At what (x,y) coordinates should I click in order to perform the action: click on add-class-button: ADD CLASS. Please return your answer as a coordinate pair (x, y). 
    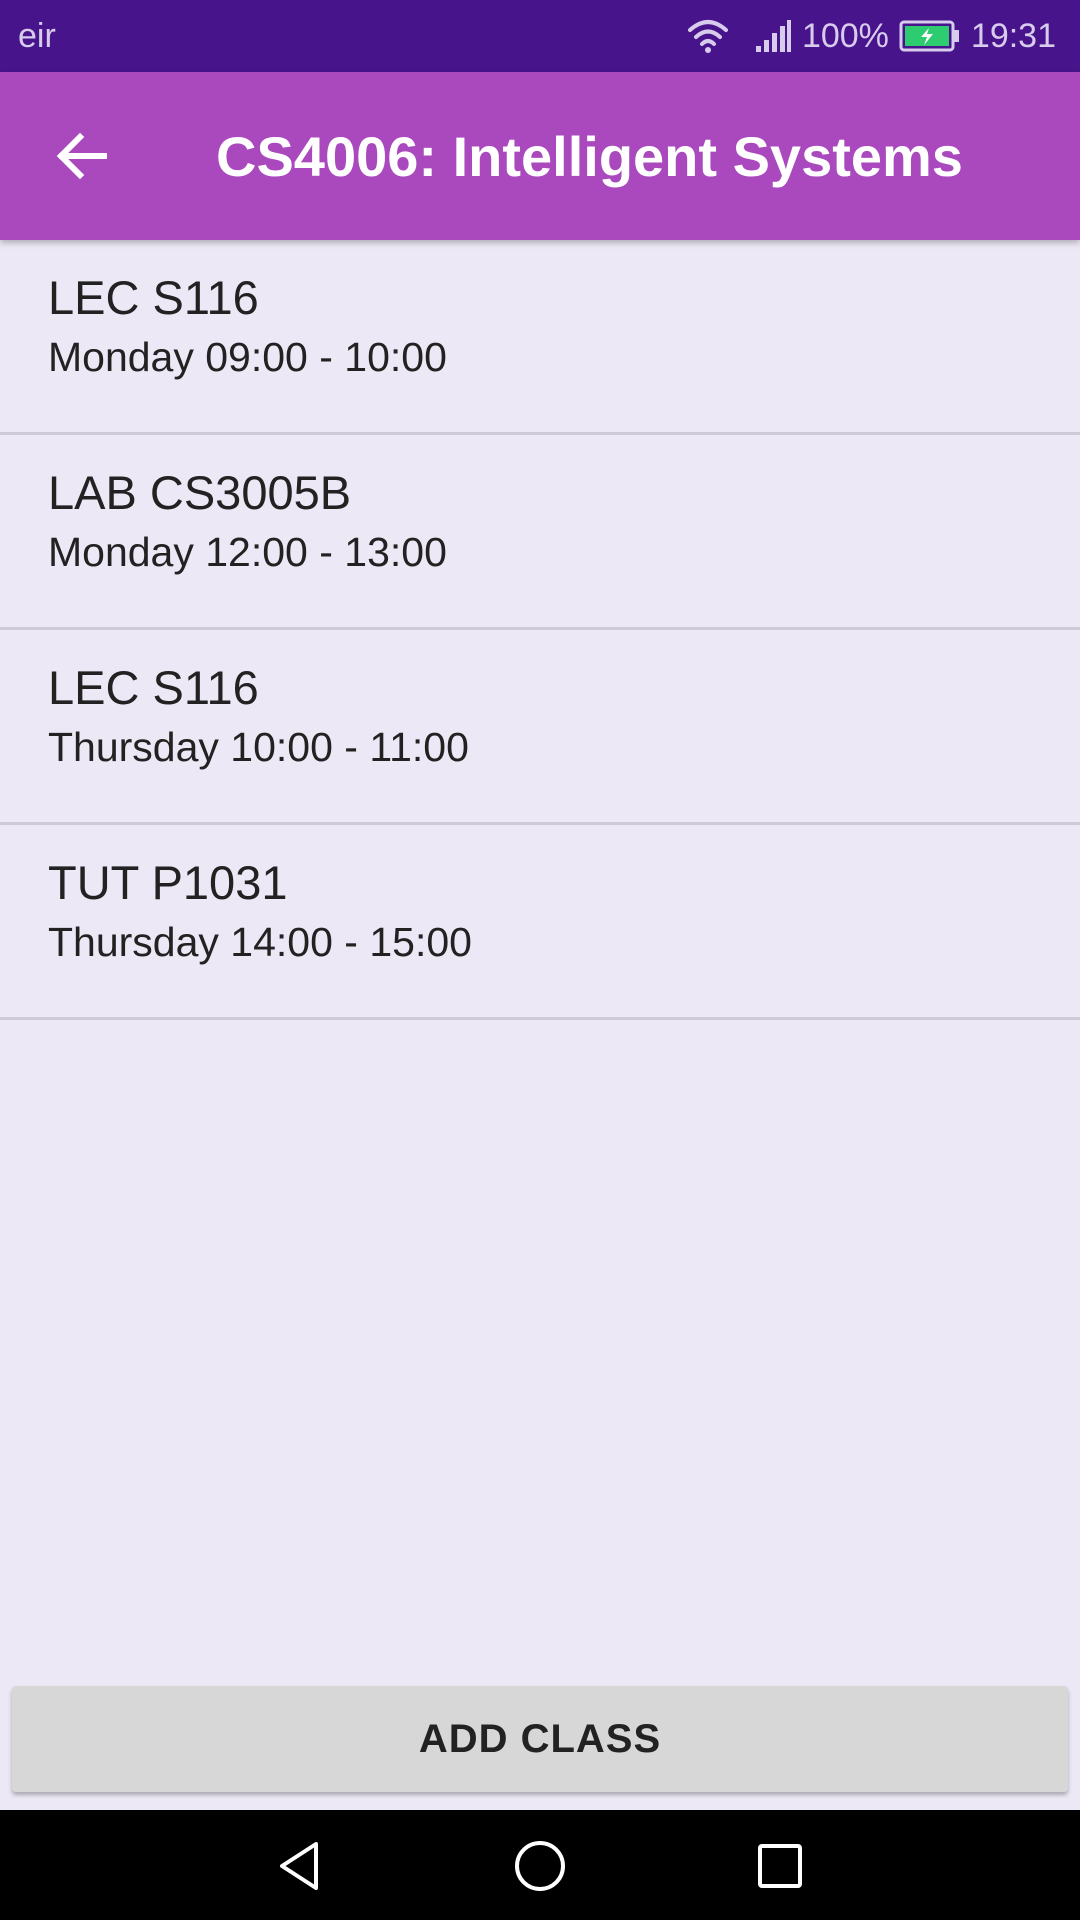
    Looking at the image, I should click on (540, 1739).